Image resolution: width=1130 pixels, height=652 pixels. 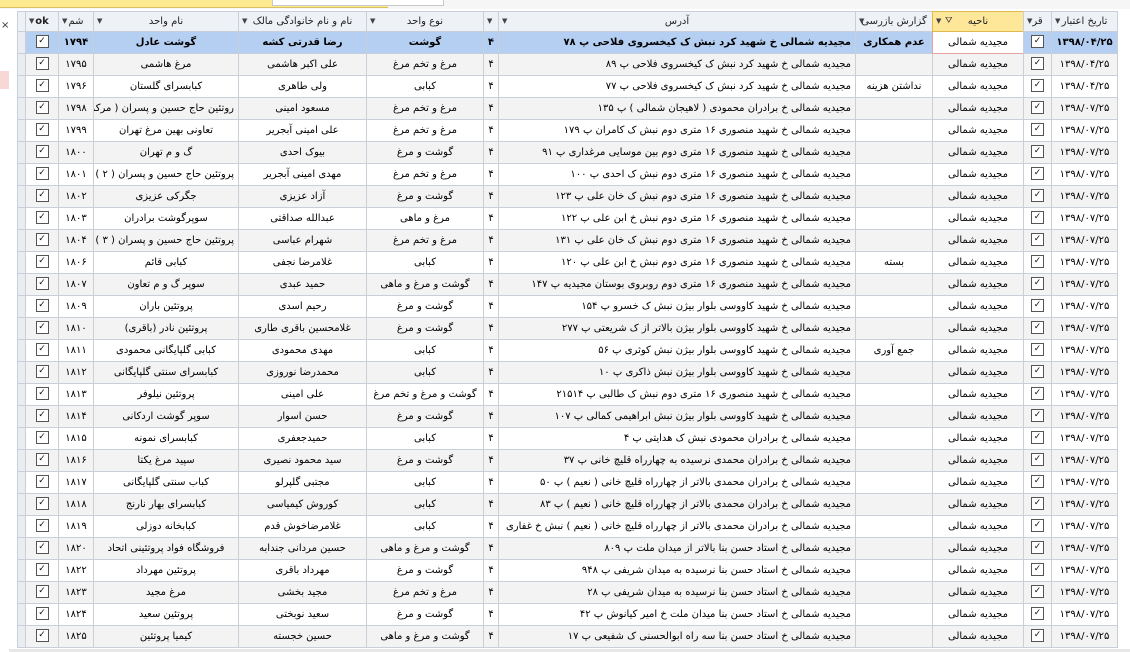 What do you see at coordinates (302, 42) in the screenshot?
I see `cell-owner: رضا قدرتی کشه` at bounding box center [302, 42].